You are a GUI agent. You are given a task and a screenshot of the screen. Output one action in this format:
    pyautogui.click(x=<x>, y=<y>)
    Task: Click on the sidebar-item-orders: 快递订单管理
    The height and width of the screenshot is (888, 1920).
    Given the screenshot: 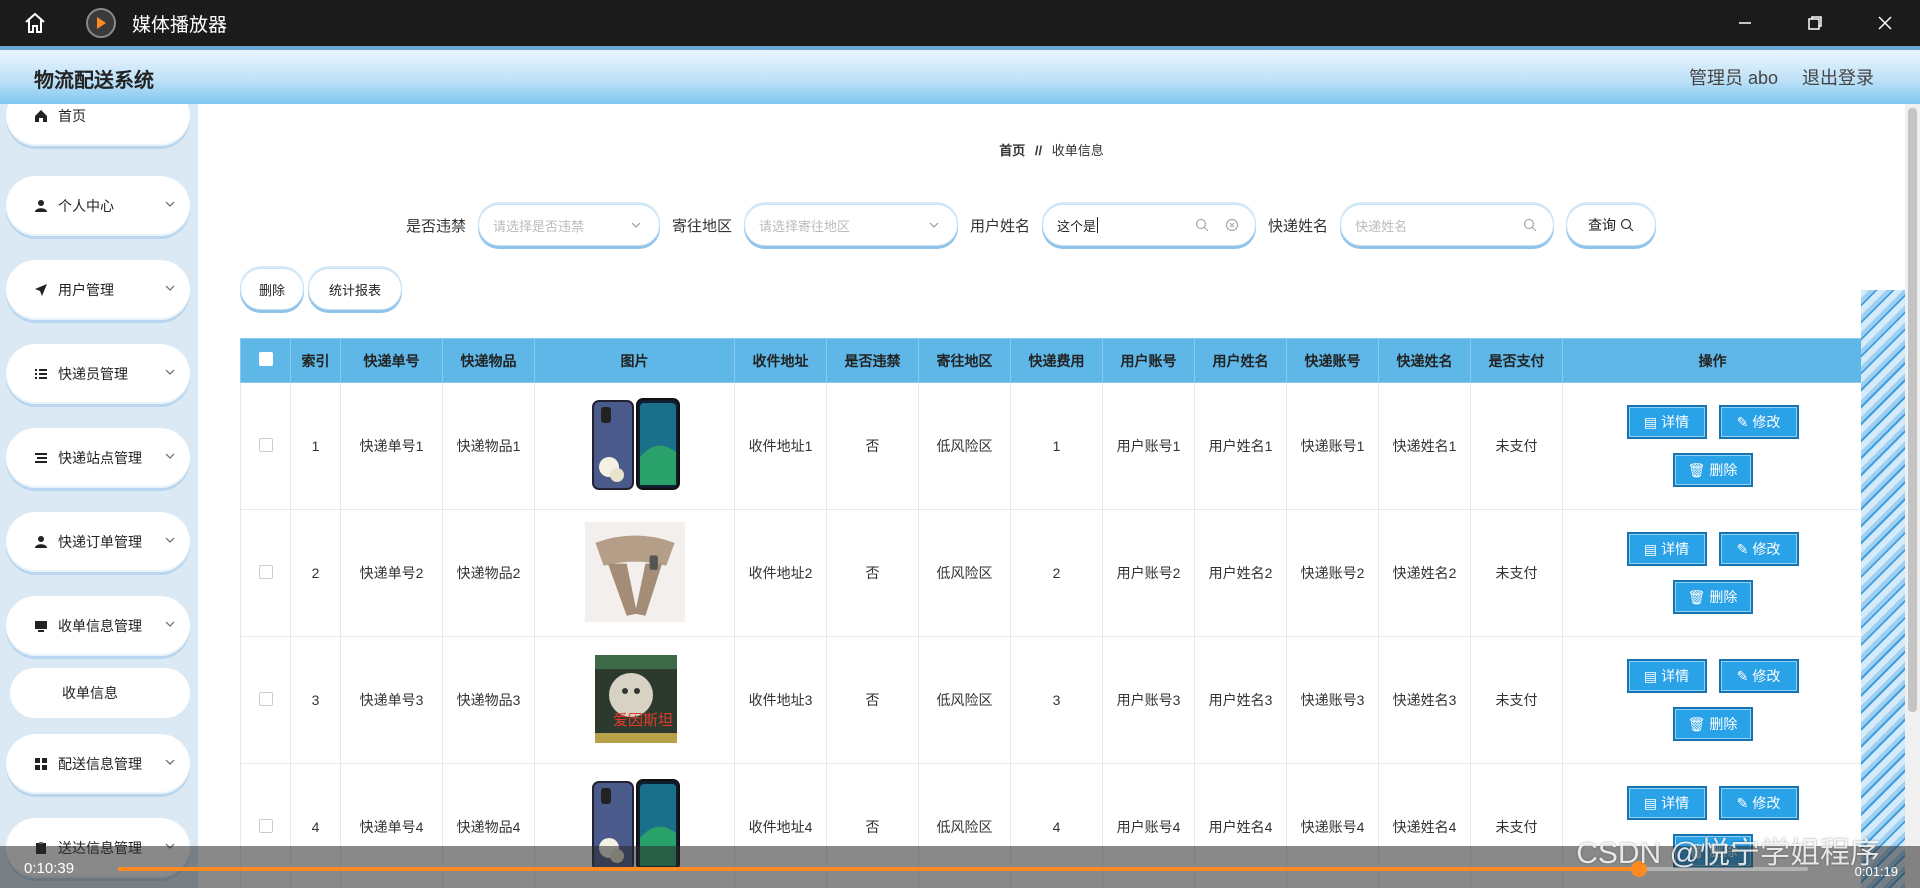 What is the action you would take?
    pyautogui.click(x=98, y=542)
    